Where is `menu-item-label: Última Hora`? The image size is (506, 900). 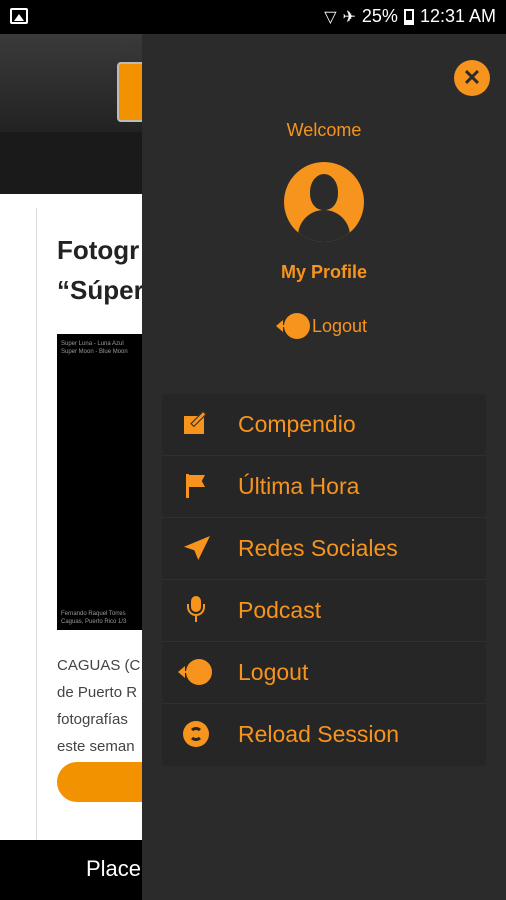 menu-item-label: Última Hora is located at coordinates (299, 486).